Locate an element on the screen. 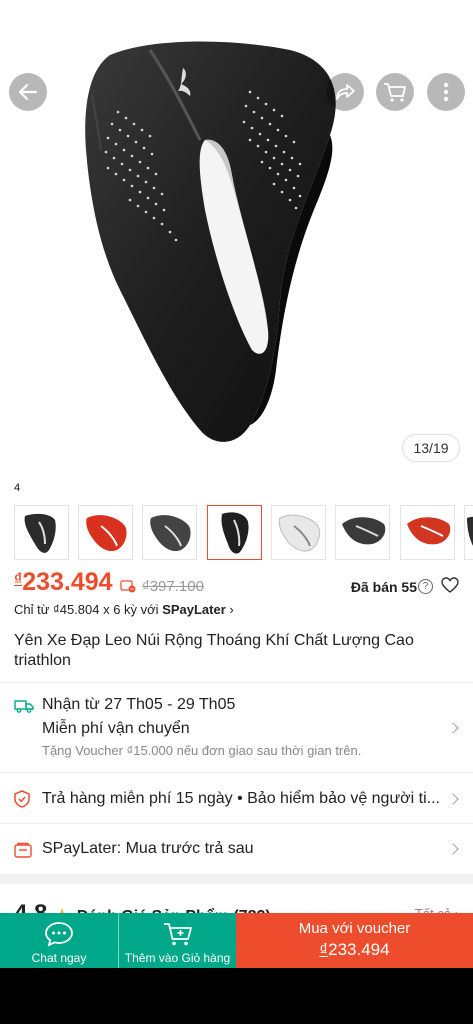 The width and height of the screenshot is (473, 1024). shield-icon is located at coordinates (22, 799).